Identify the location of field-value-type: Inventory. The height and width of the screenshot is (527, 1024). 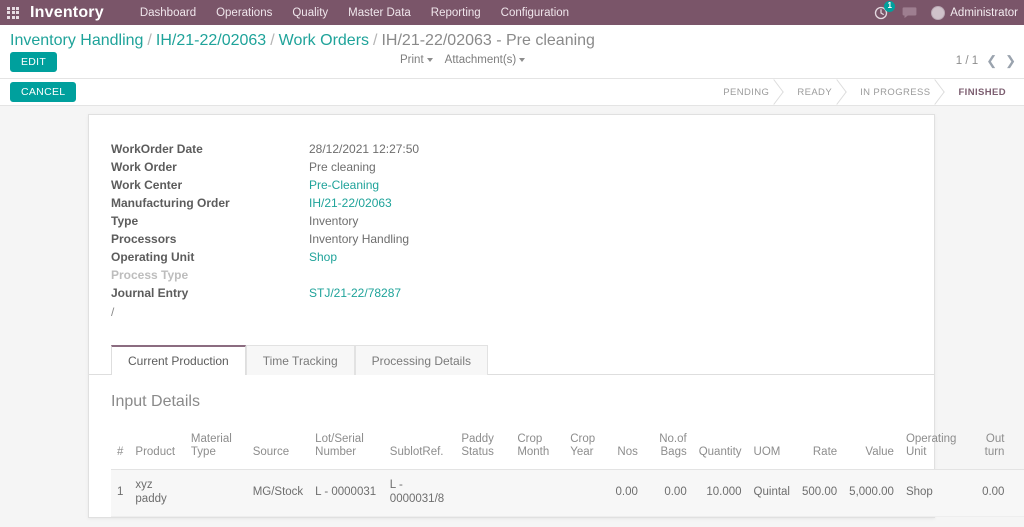
(334, 221).